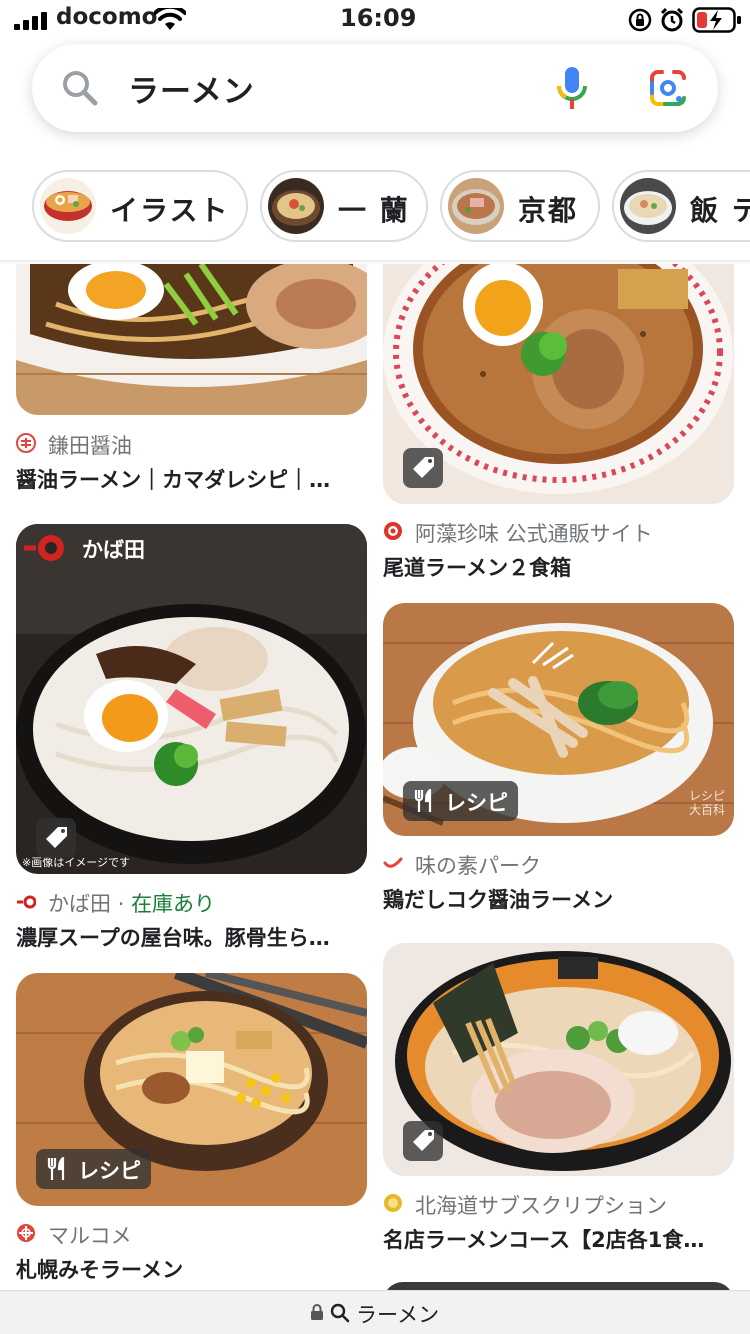 The height and width of the screenshot is (1334, 750). I want to click on source-name: 鎌田醤油, so click(90, 446).